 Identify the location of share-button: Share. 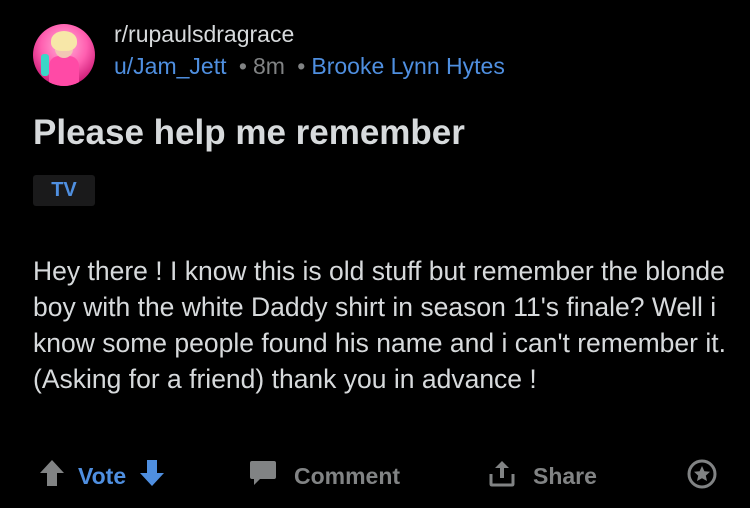
(542, 476).